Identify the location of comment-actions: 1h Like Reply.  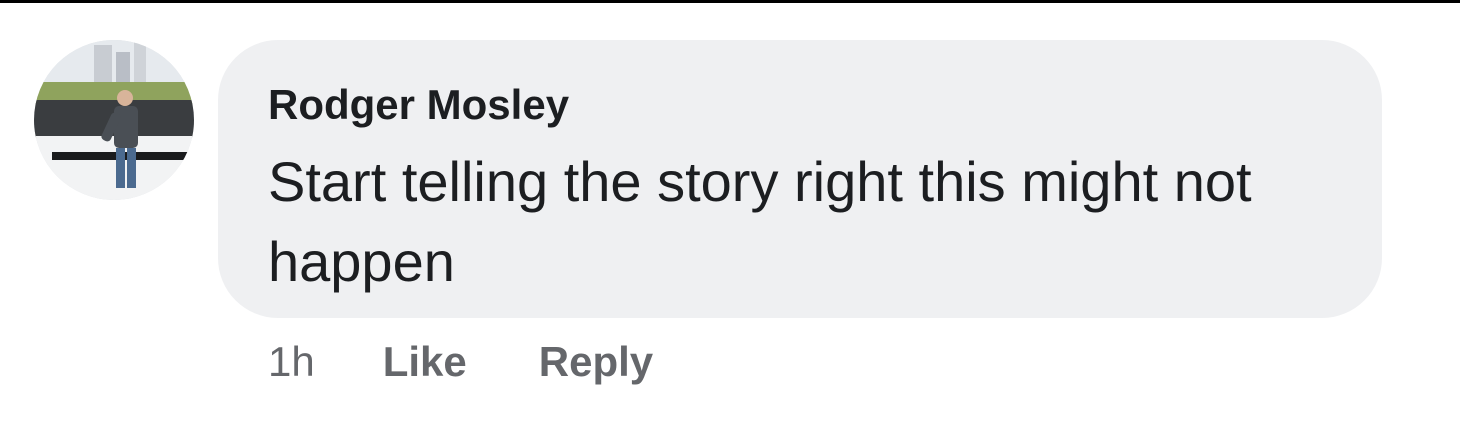
(460, 362).